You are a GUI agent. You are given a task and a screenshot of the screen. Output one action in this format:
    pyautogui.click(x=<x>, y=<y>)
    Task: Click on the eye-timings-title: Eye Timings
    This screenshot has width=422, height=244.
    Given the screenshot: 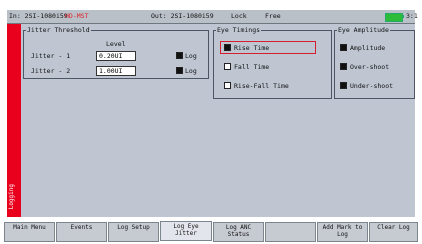 What is the action you would take?
    pyautogui.click(x=239, y=30)
    